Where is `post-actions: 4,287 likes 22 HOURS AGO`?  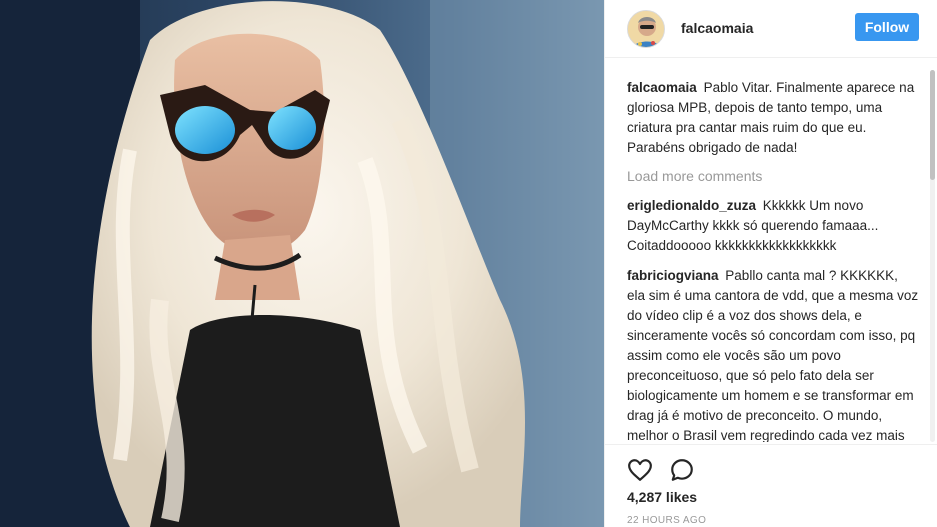 post-actions: 4,287 likes 22 HOURS AGO is located at coordinates (771, 485).